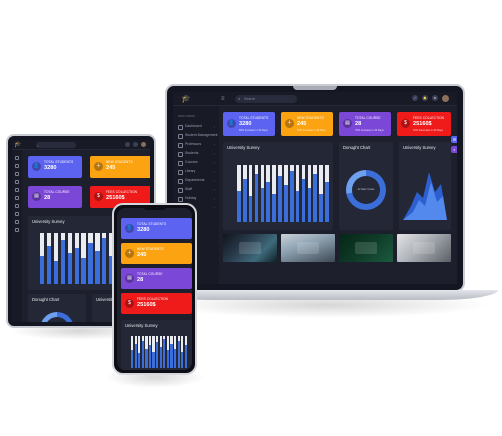 This screenshot has width=502, height=436. What do you see at coordinates (266, 99) in the screenshot?
I see `laptop-search-input: ⌕ Search` at bounding box center [266, 99].